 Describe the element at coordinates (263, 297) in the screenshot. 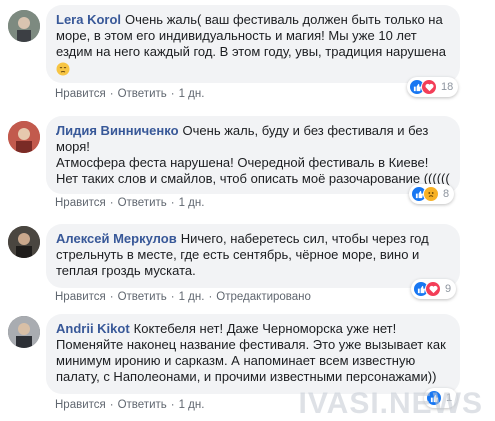

I see `edited-label: Отредактировано` at that location.